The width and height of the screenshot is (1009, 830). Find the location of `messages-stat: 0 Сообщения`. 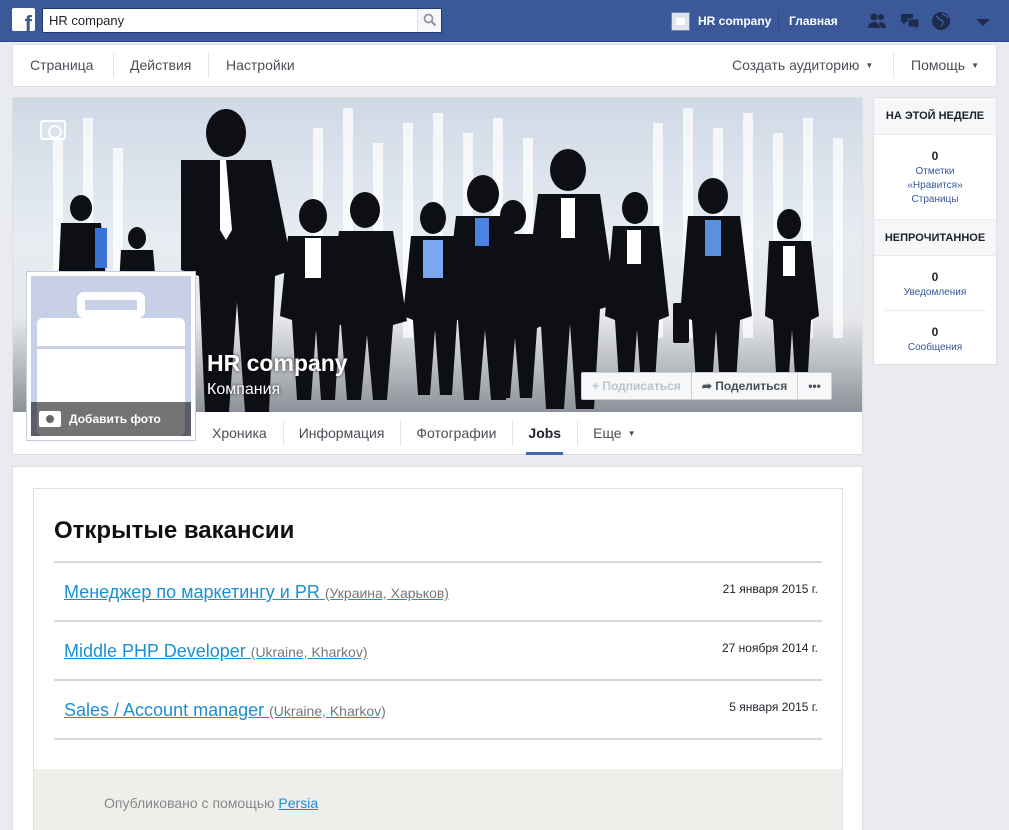

messages-stat: 0 Сообщения is located at coordinates (935, 333).